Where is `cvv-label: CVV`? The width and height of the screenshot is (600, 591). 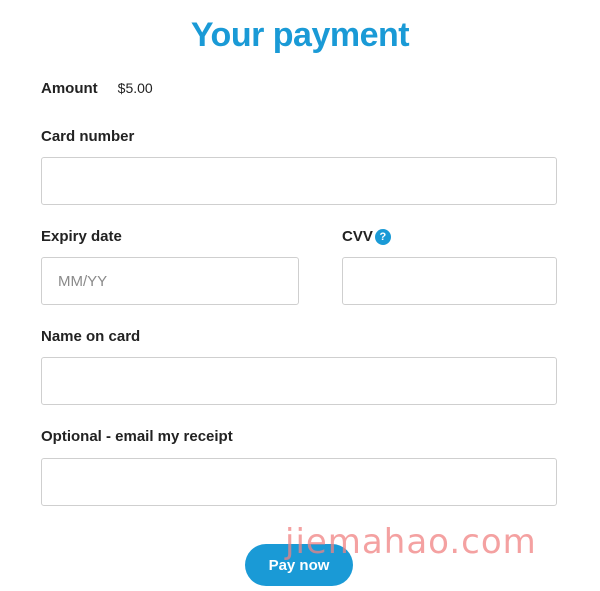 cvv-label: CVV is located at coordinates (357, 236).